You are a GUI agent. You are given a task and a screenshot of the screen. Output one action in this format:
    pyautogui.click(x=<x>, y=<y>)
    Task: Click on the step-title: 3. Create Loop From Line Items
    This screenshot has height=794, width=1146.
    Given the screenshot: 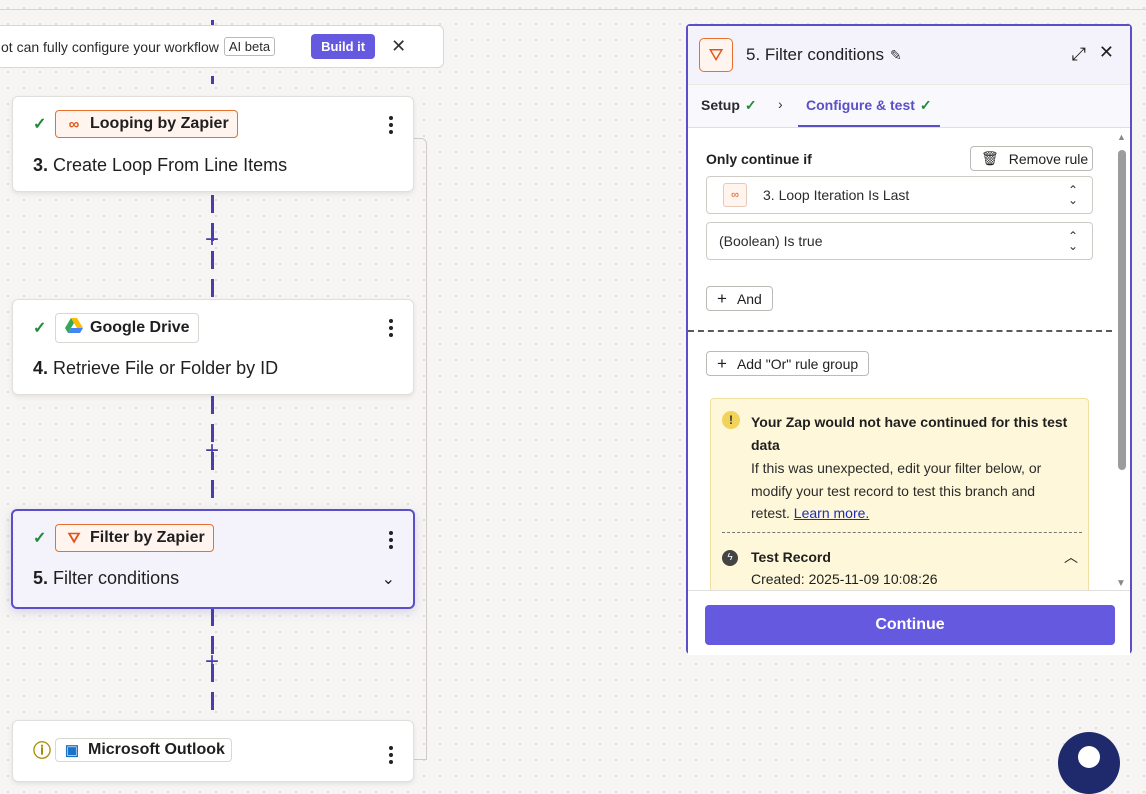 What is the action you would take?
    pyautogui.click(x=160, y=165)
    